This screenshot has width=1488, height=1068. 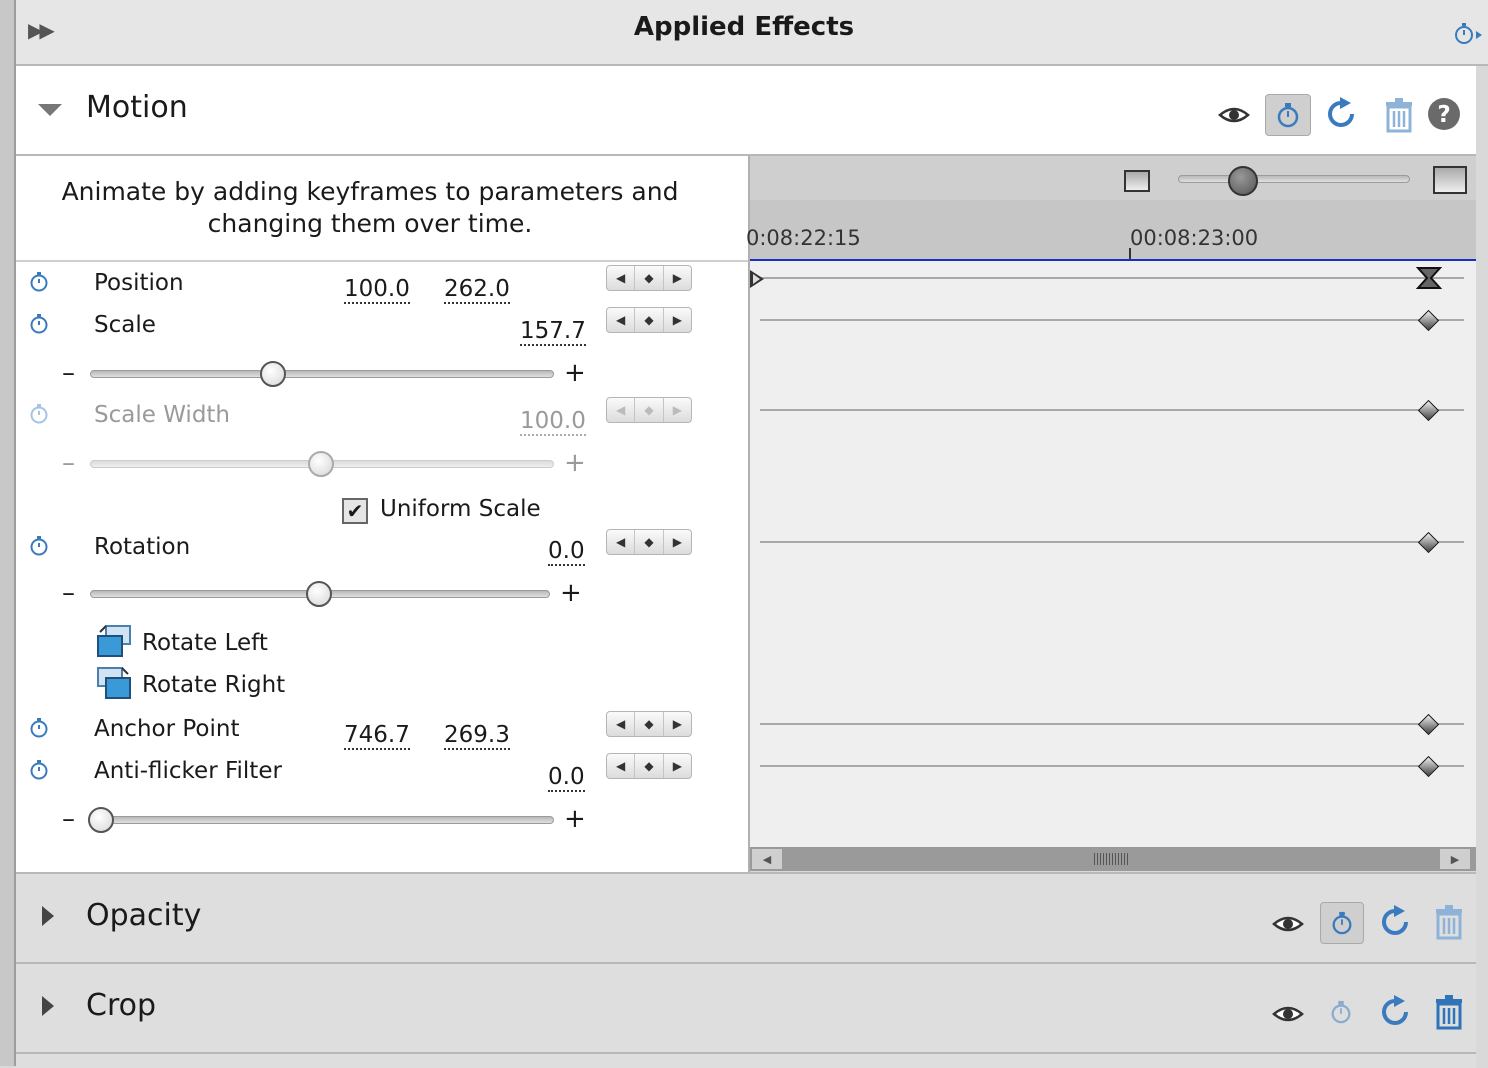 I want to click on scale-slider-knob, so click(x=272, y=374).